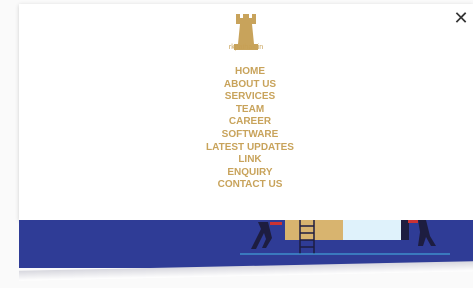 The image size is (473, 288). I want to click on panel-edge, so click(405, 230).